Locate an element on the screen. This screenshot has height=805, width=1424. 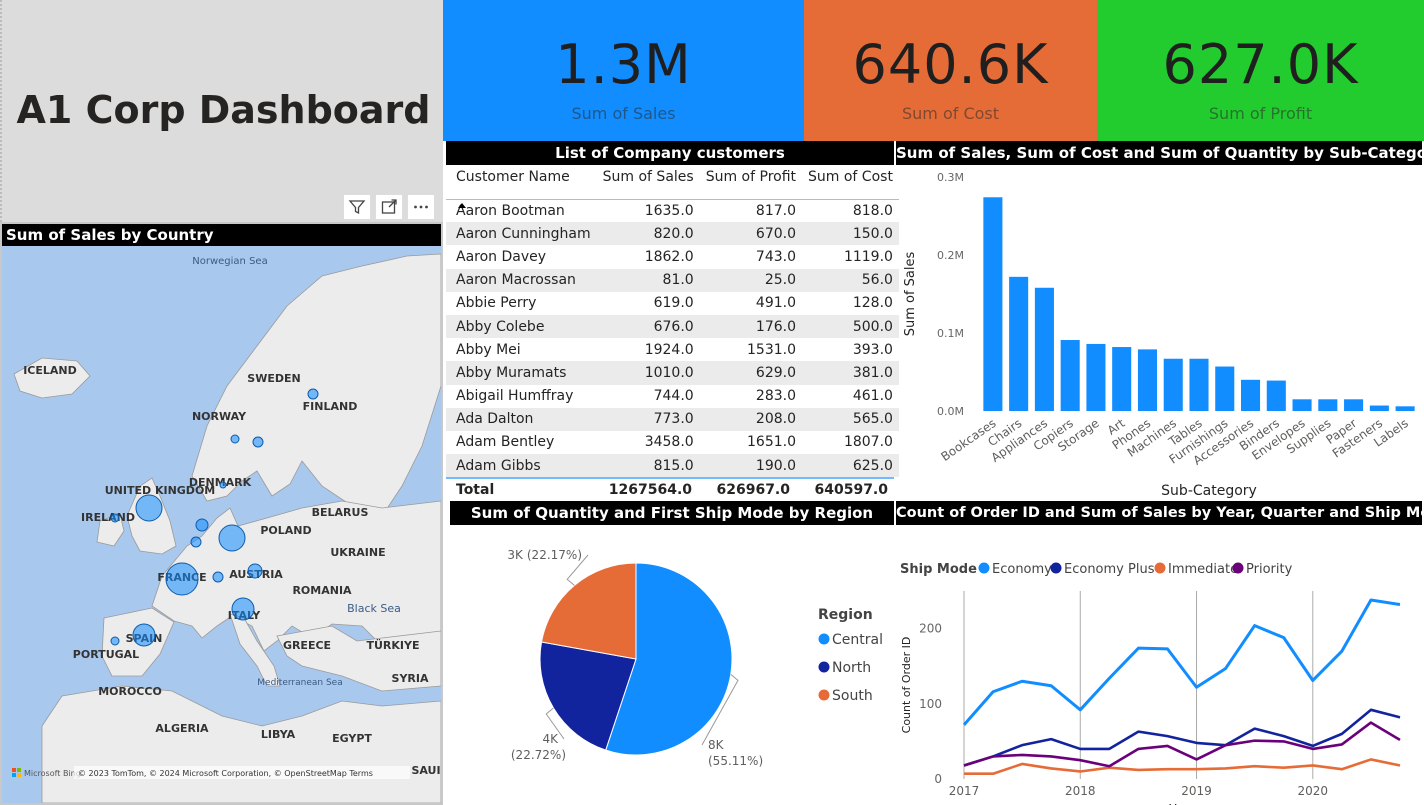
column-header-sum-of-cost: Sum of Cost is located at coordinates (850, 182).